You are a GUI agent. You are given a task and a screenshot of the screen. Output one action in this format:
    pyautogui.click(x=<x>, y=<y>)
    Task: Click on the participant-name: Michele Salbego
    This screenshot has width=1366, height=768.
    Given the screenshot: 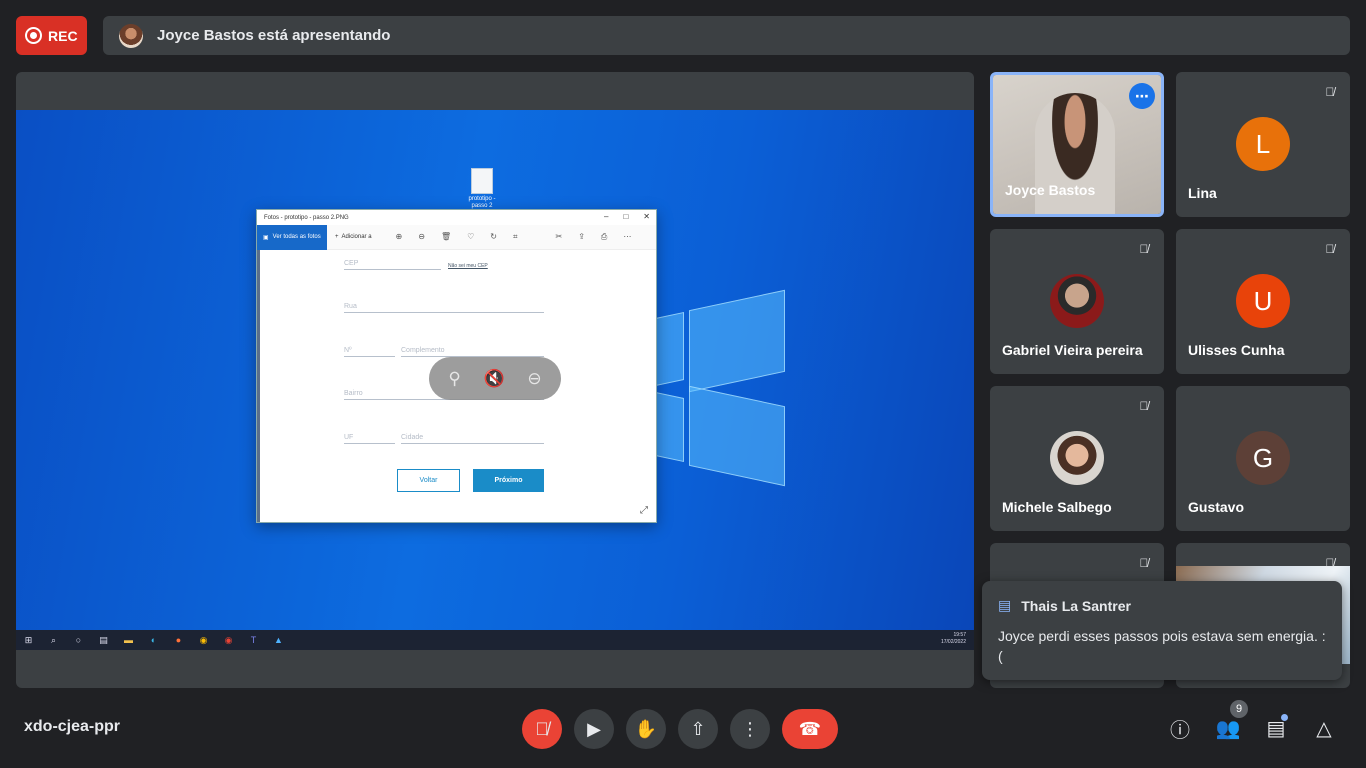 What is the action you would take?
    pyautogui.click(x=1057, y=507)
    